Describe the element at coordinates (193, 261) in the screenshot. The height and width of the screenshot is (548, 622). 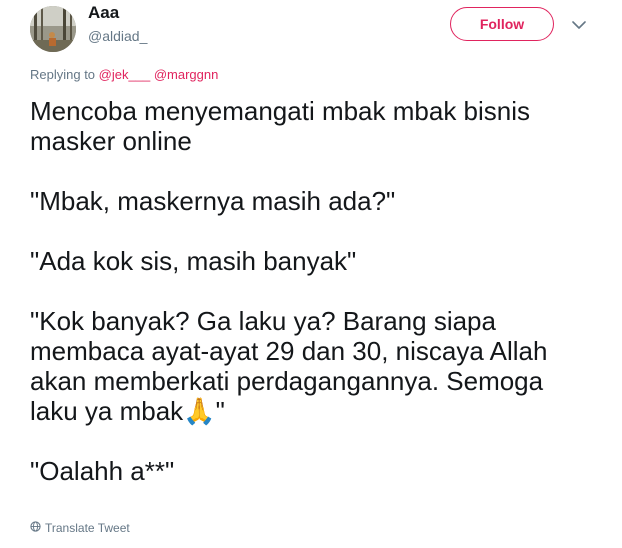
I see `tweet-line: "Ada kok sis, masih banyak"` at that location.